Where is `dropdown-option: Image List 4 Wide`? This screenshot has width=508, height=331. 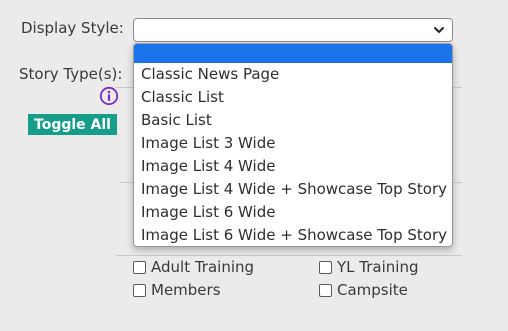 dropdown-option: Image List 4 Wide is located at coordinates (293, 166).